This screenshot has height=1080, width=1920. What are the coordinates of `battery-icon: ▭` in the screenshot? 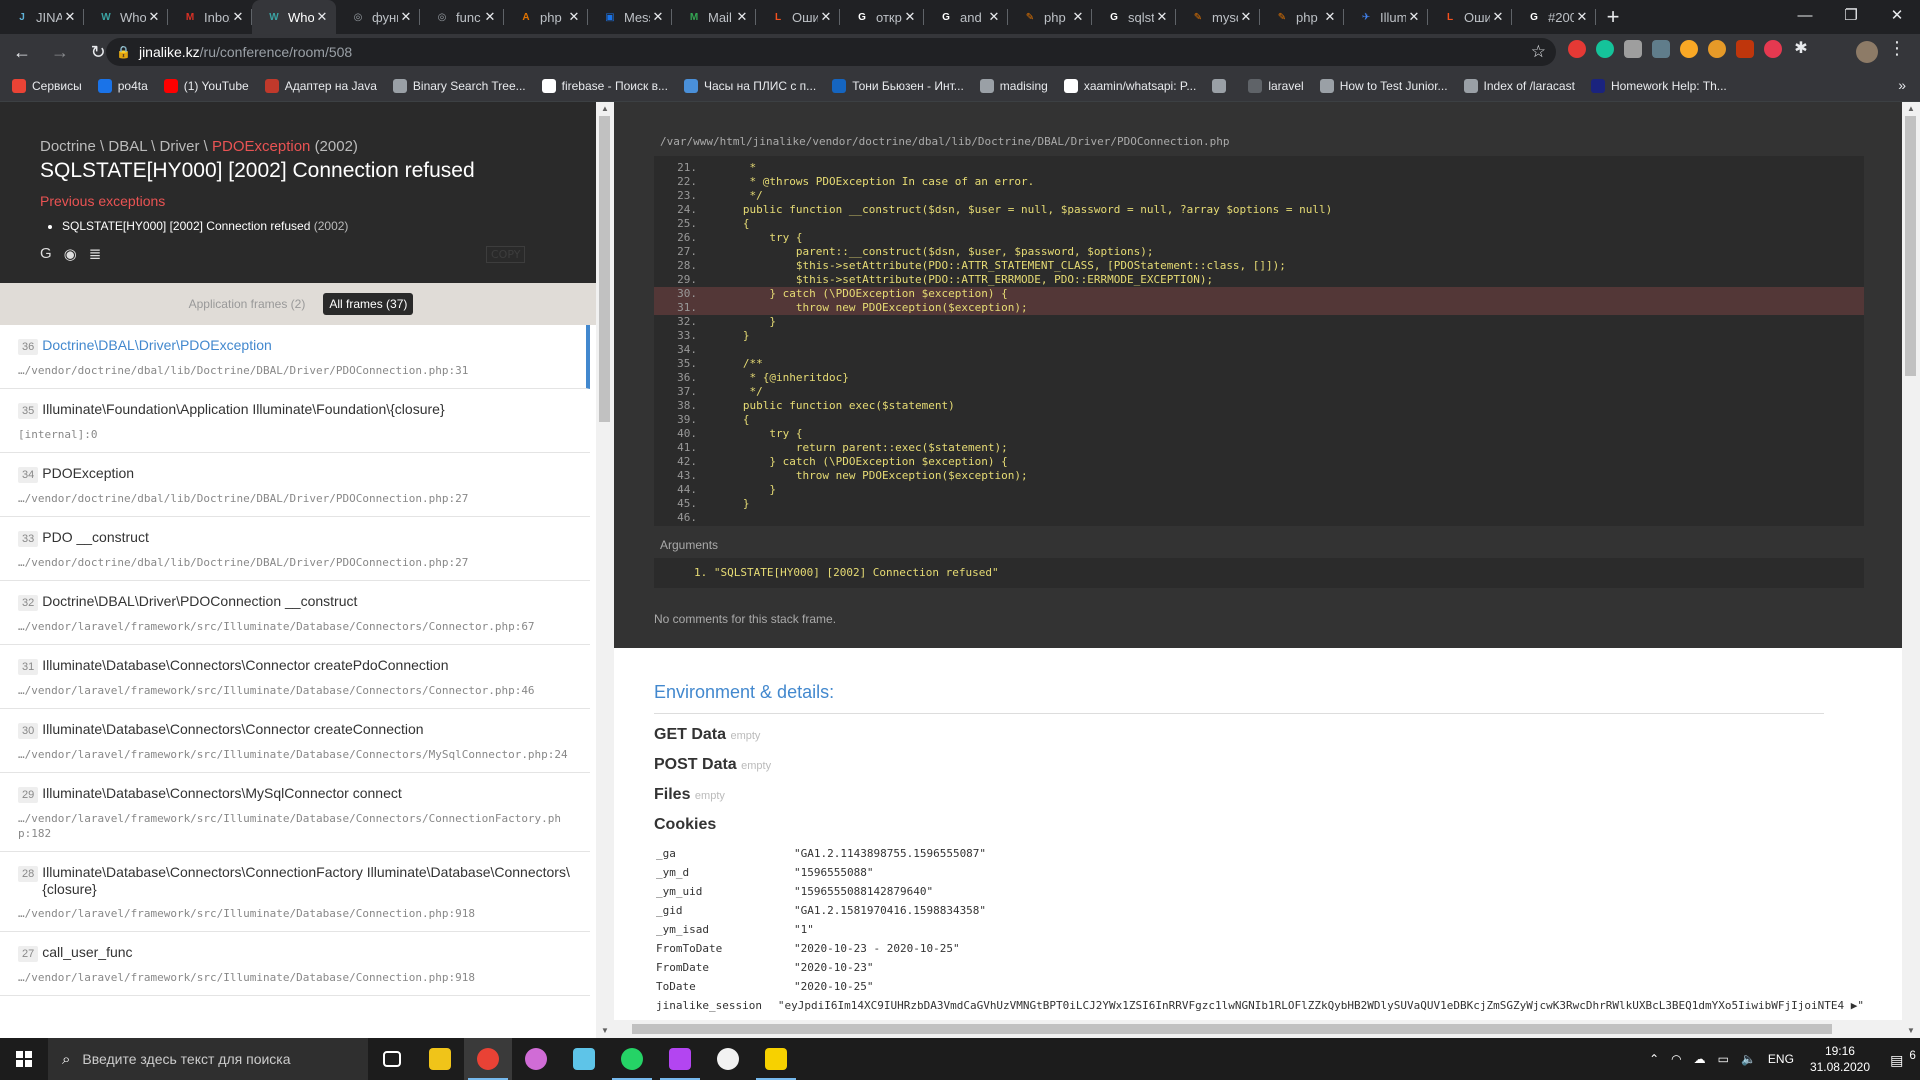 It's located at (1723, 1059).